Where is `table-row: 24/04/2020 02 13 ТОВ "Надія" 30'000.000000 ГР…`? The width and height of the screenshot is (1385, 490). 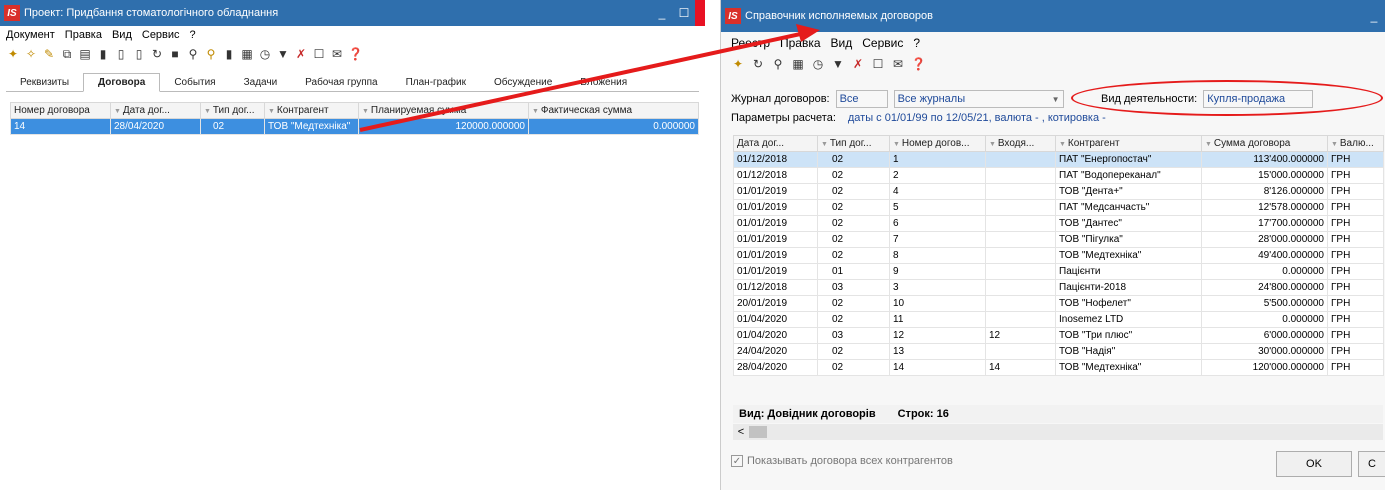 table-row: 24/04/2020 02 13 ТОВ "Надія" 30'000.000000 ГР… is located at coordinates (1058, 351).